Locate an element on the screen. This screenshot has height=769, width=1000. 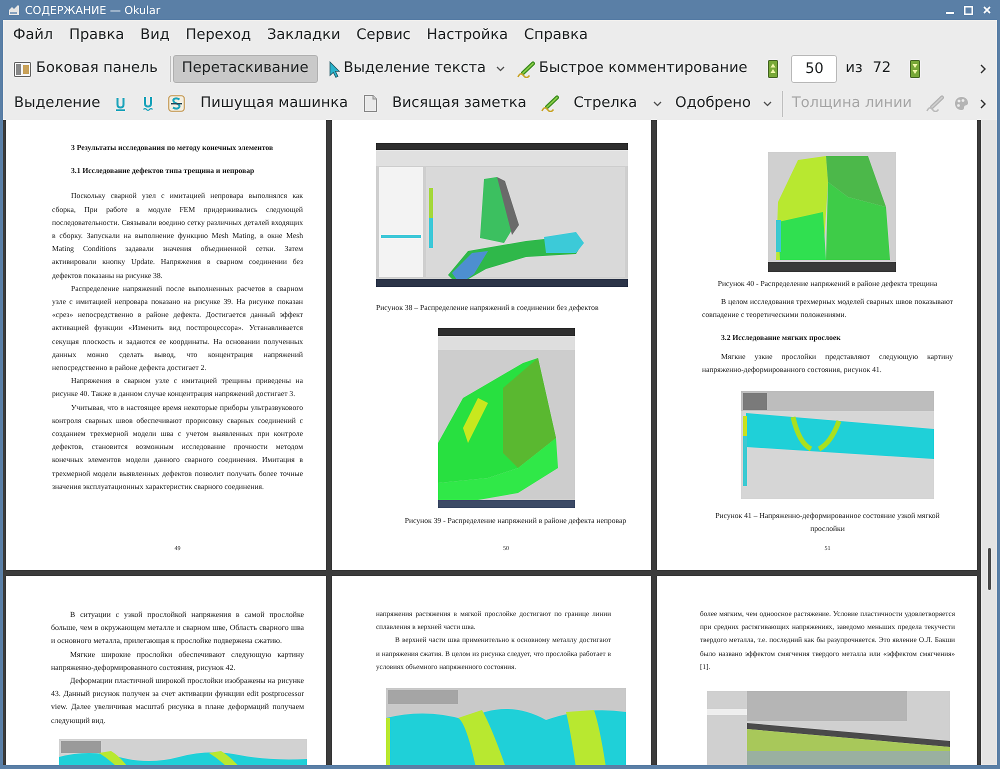
wavy-underline-icon is located at coordinates (148, 103).